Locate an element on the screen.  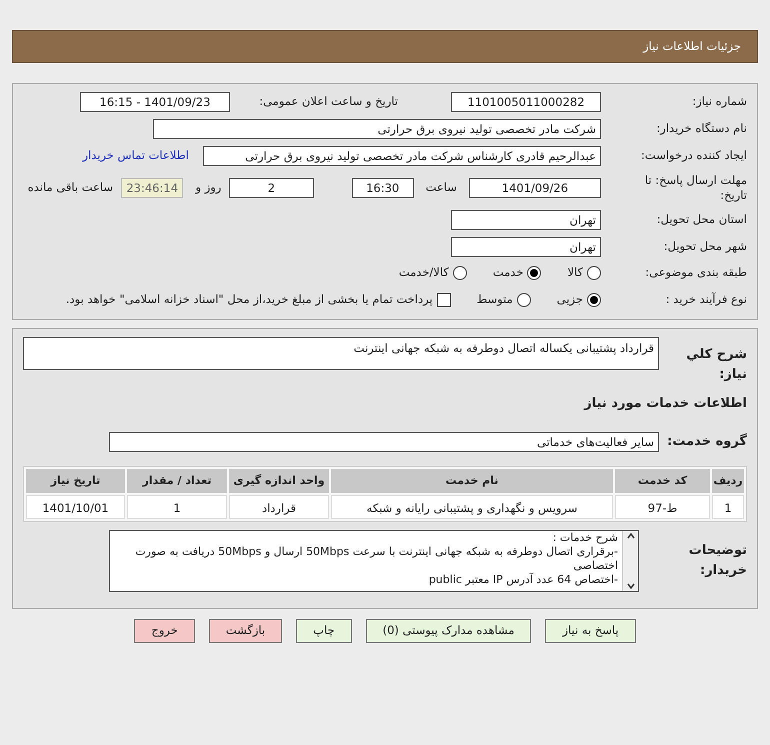
page-title: جزئیات اطلاعات نیاز is located at coordinates (692, 46).